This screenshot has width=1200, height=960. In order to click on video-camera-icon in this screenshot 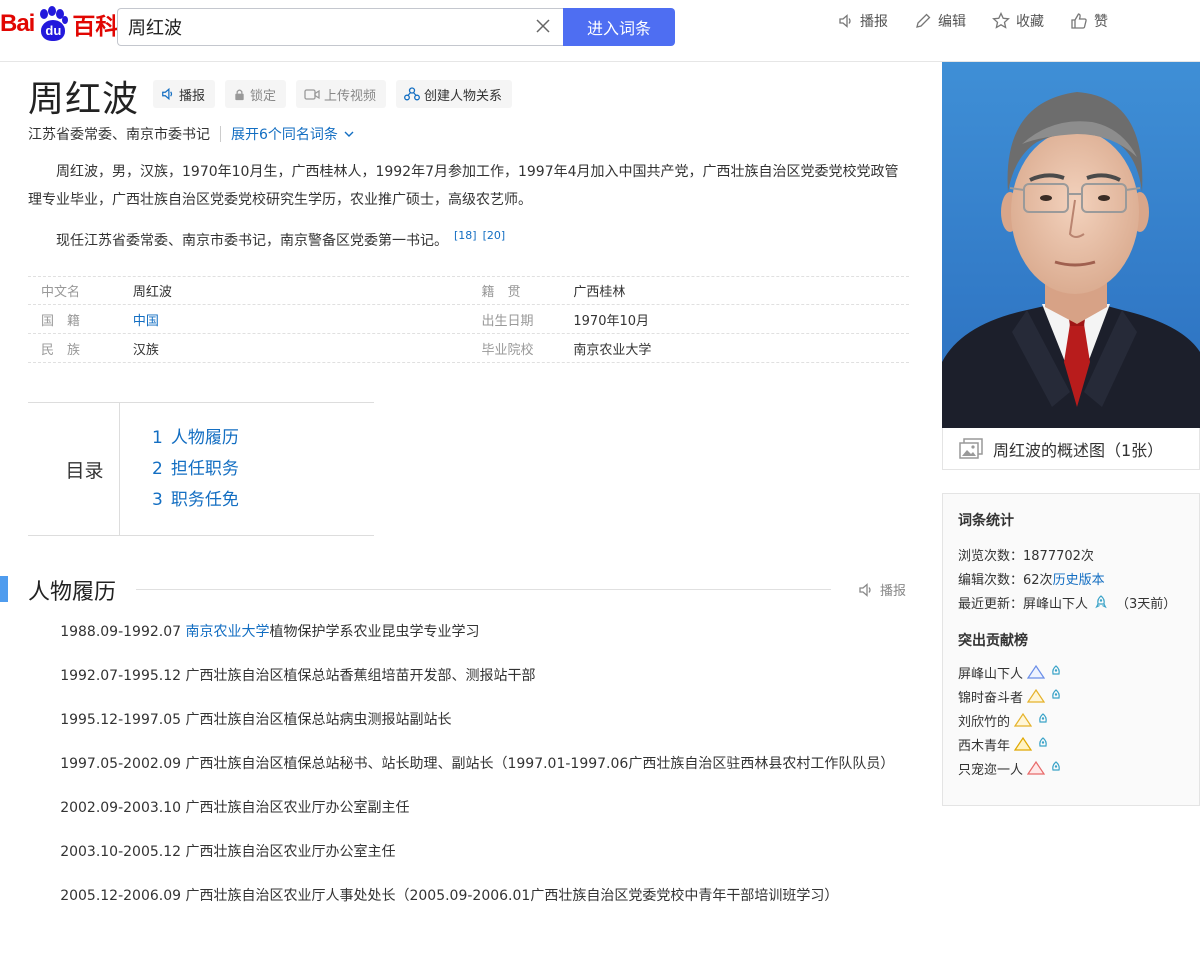, I will do `click(312, 94)`.